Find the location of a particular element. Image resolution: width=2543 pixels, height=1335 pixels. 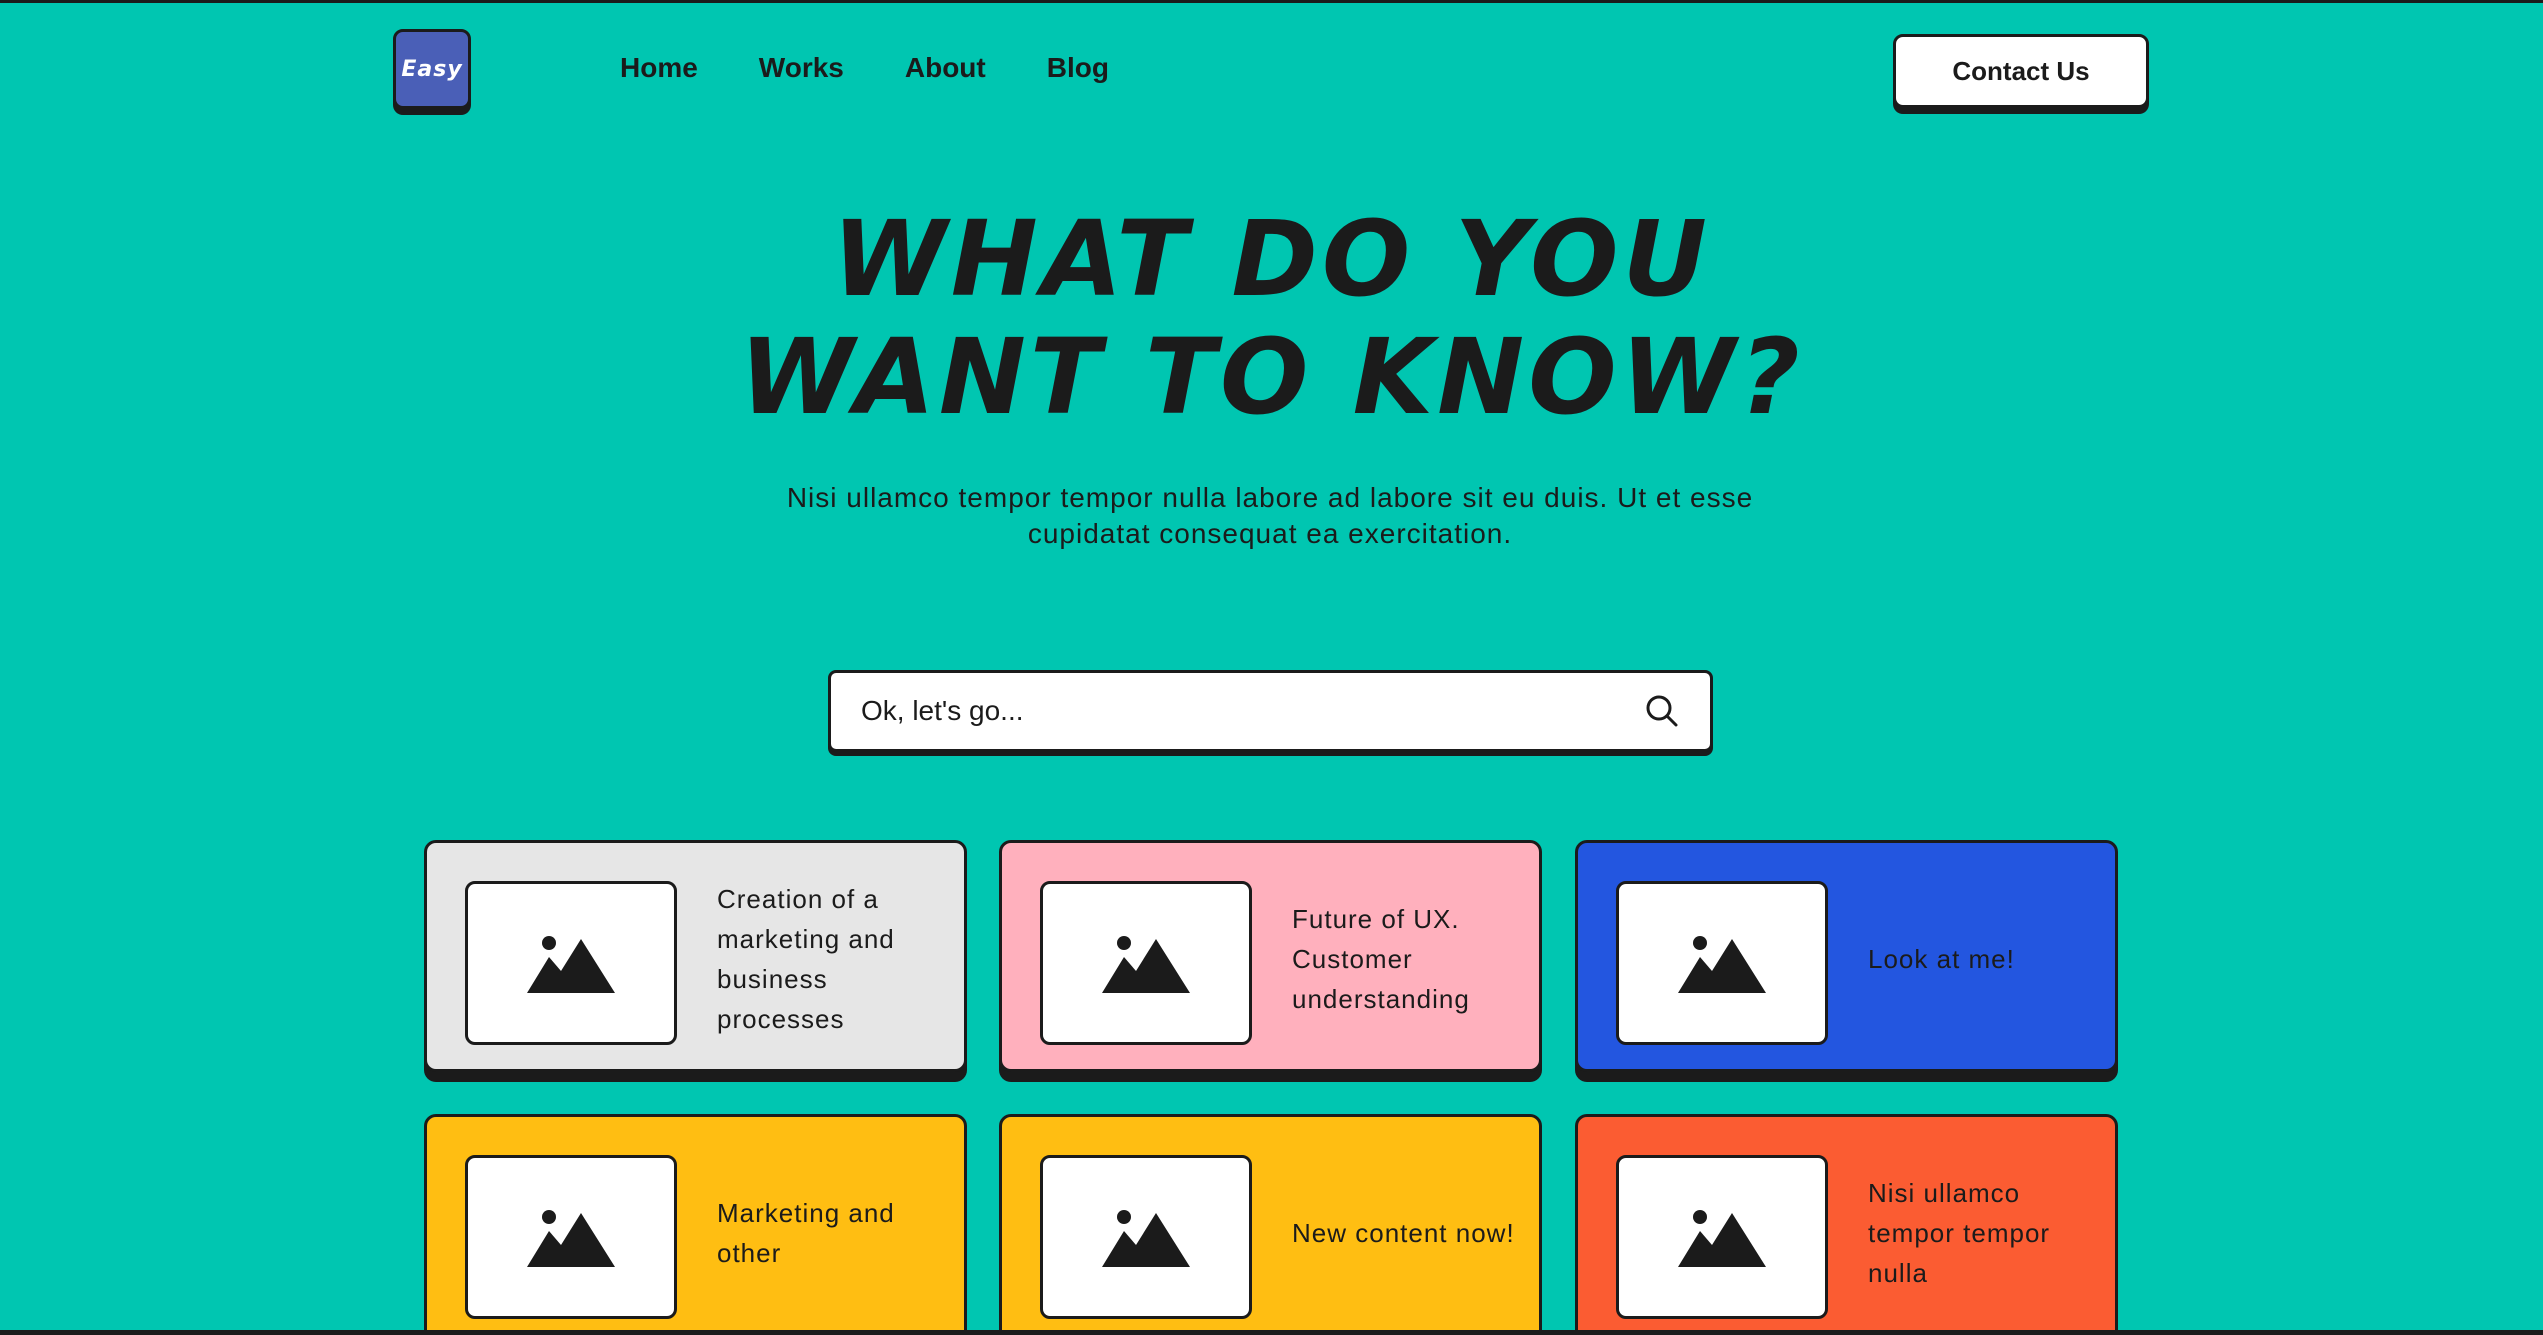

nav-about: About is located at coordinates (945, 68).